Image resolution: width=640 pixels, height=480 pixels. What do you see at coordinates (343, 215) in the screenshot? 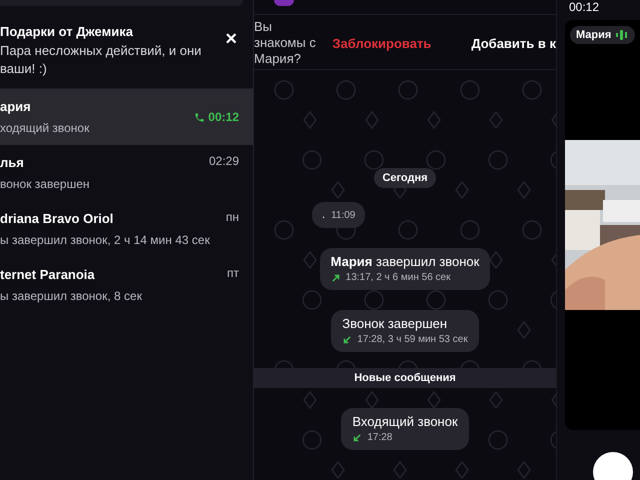
I see `message-time: 11:09` at bounding box center [343, 215].